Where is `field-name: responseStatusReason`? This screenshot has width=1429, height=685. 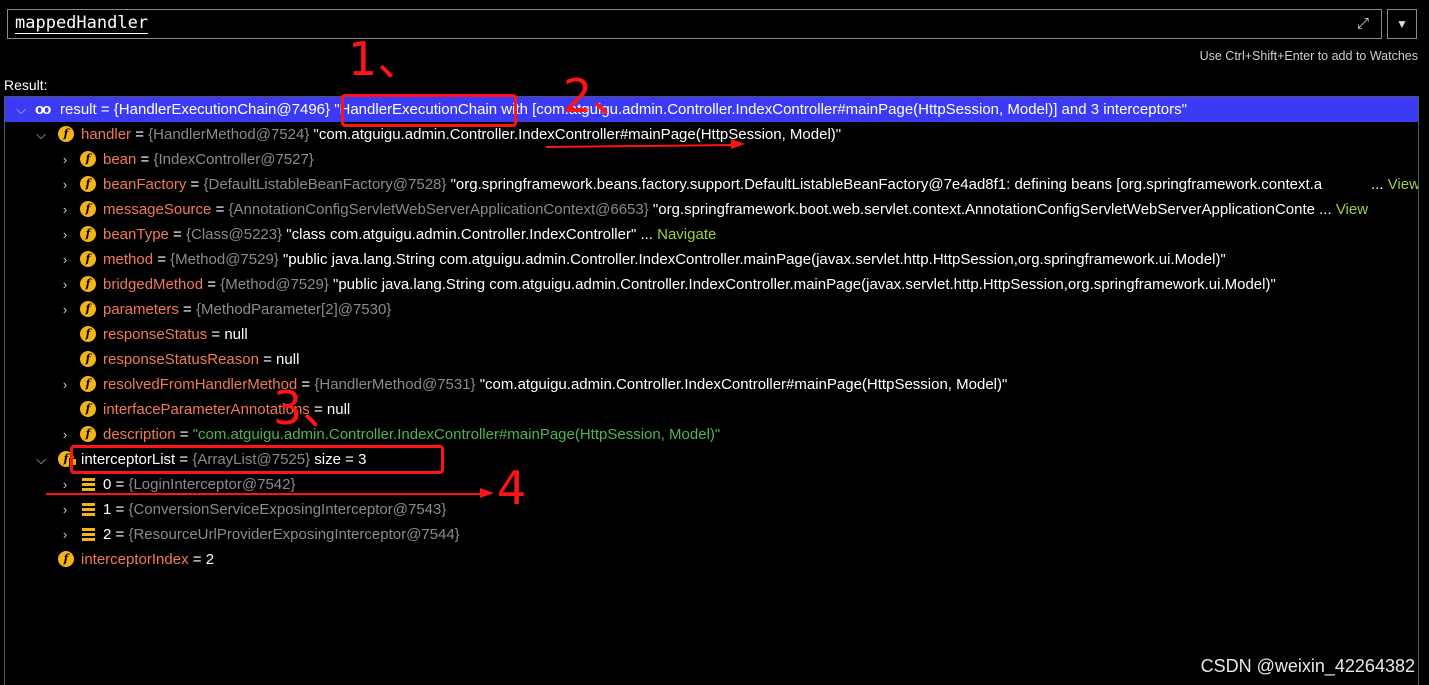
field-name: responseStatusReason is located at coordinates (181, 359).